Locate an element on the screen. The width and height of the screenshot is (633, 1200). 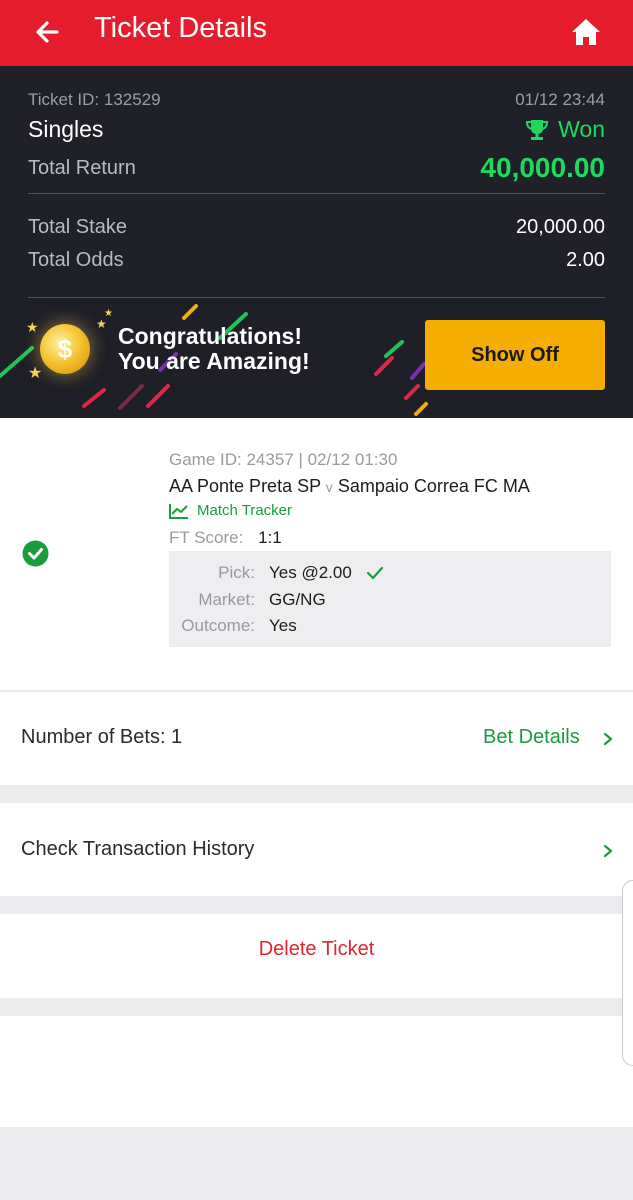
match-teams: AA Ponte Preta SP v Sampaio Correa FC MA is located at coordinates (349, 486).